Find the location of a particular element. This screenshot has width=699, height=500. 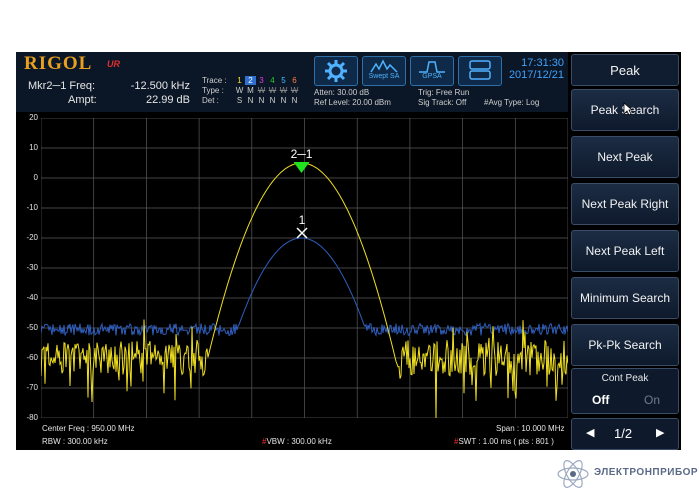

cont-peak-off: Off is located at coordinates (600, 400).